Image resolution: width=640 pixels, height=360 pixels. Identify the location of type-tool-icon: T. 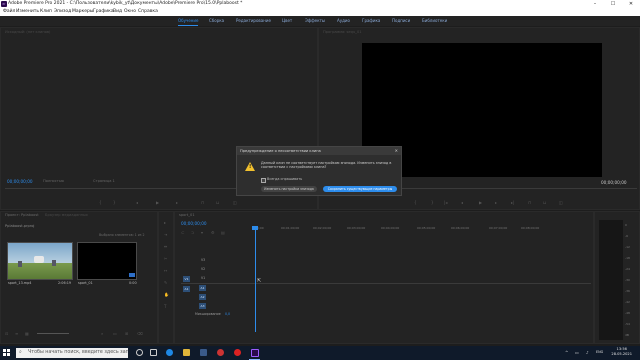
(165, 306).